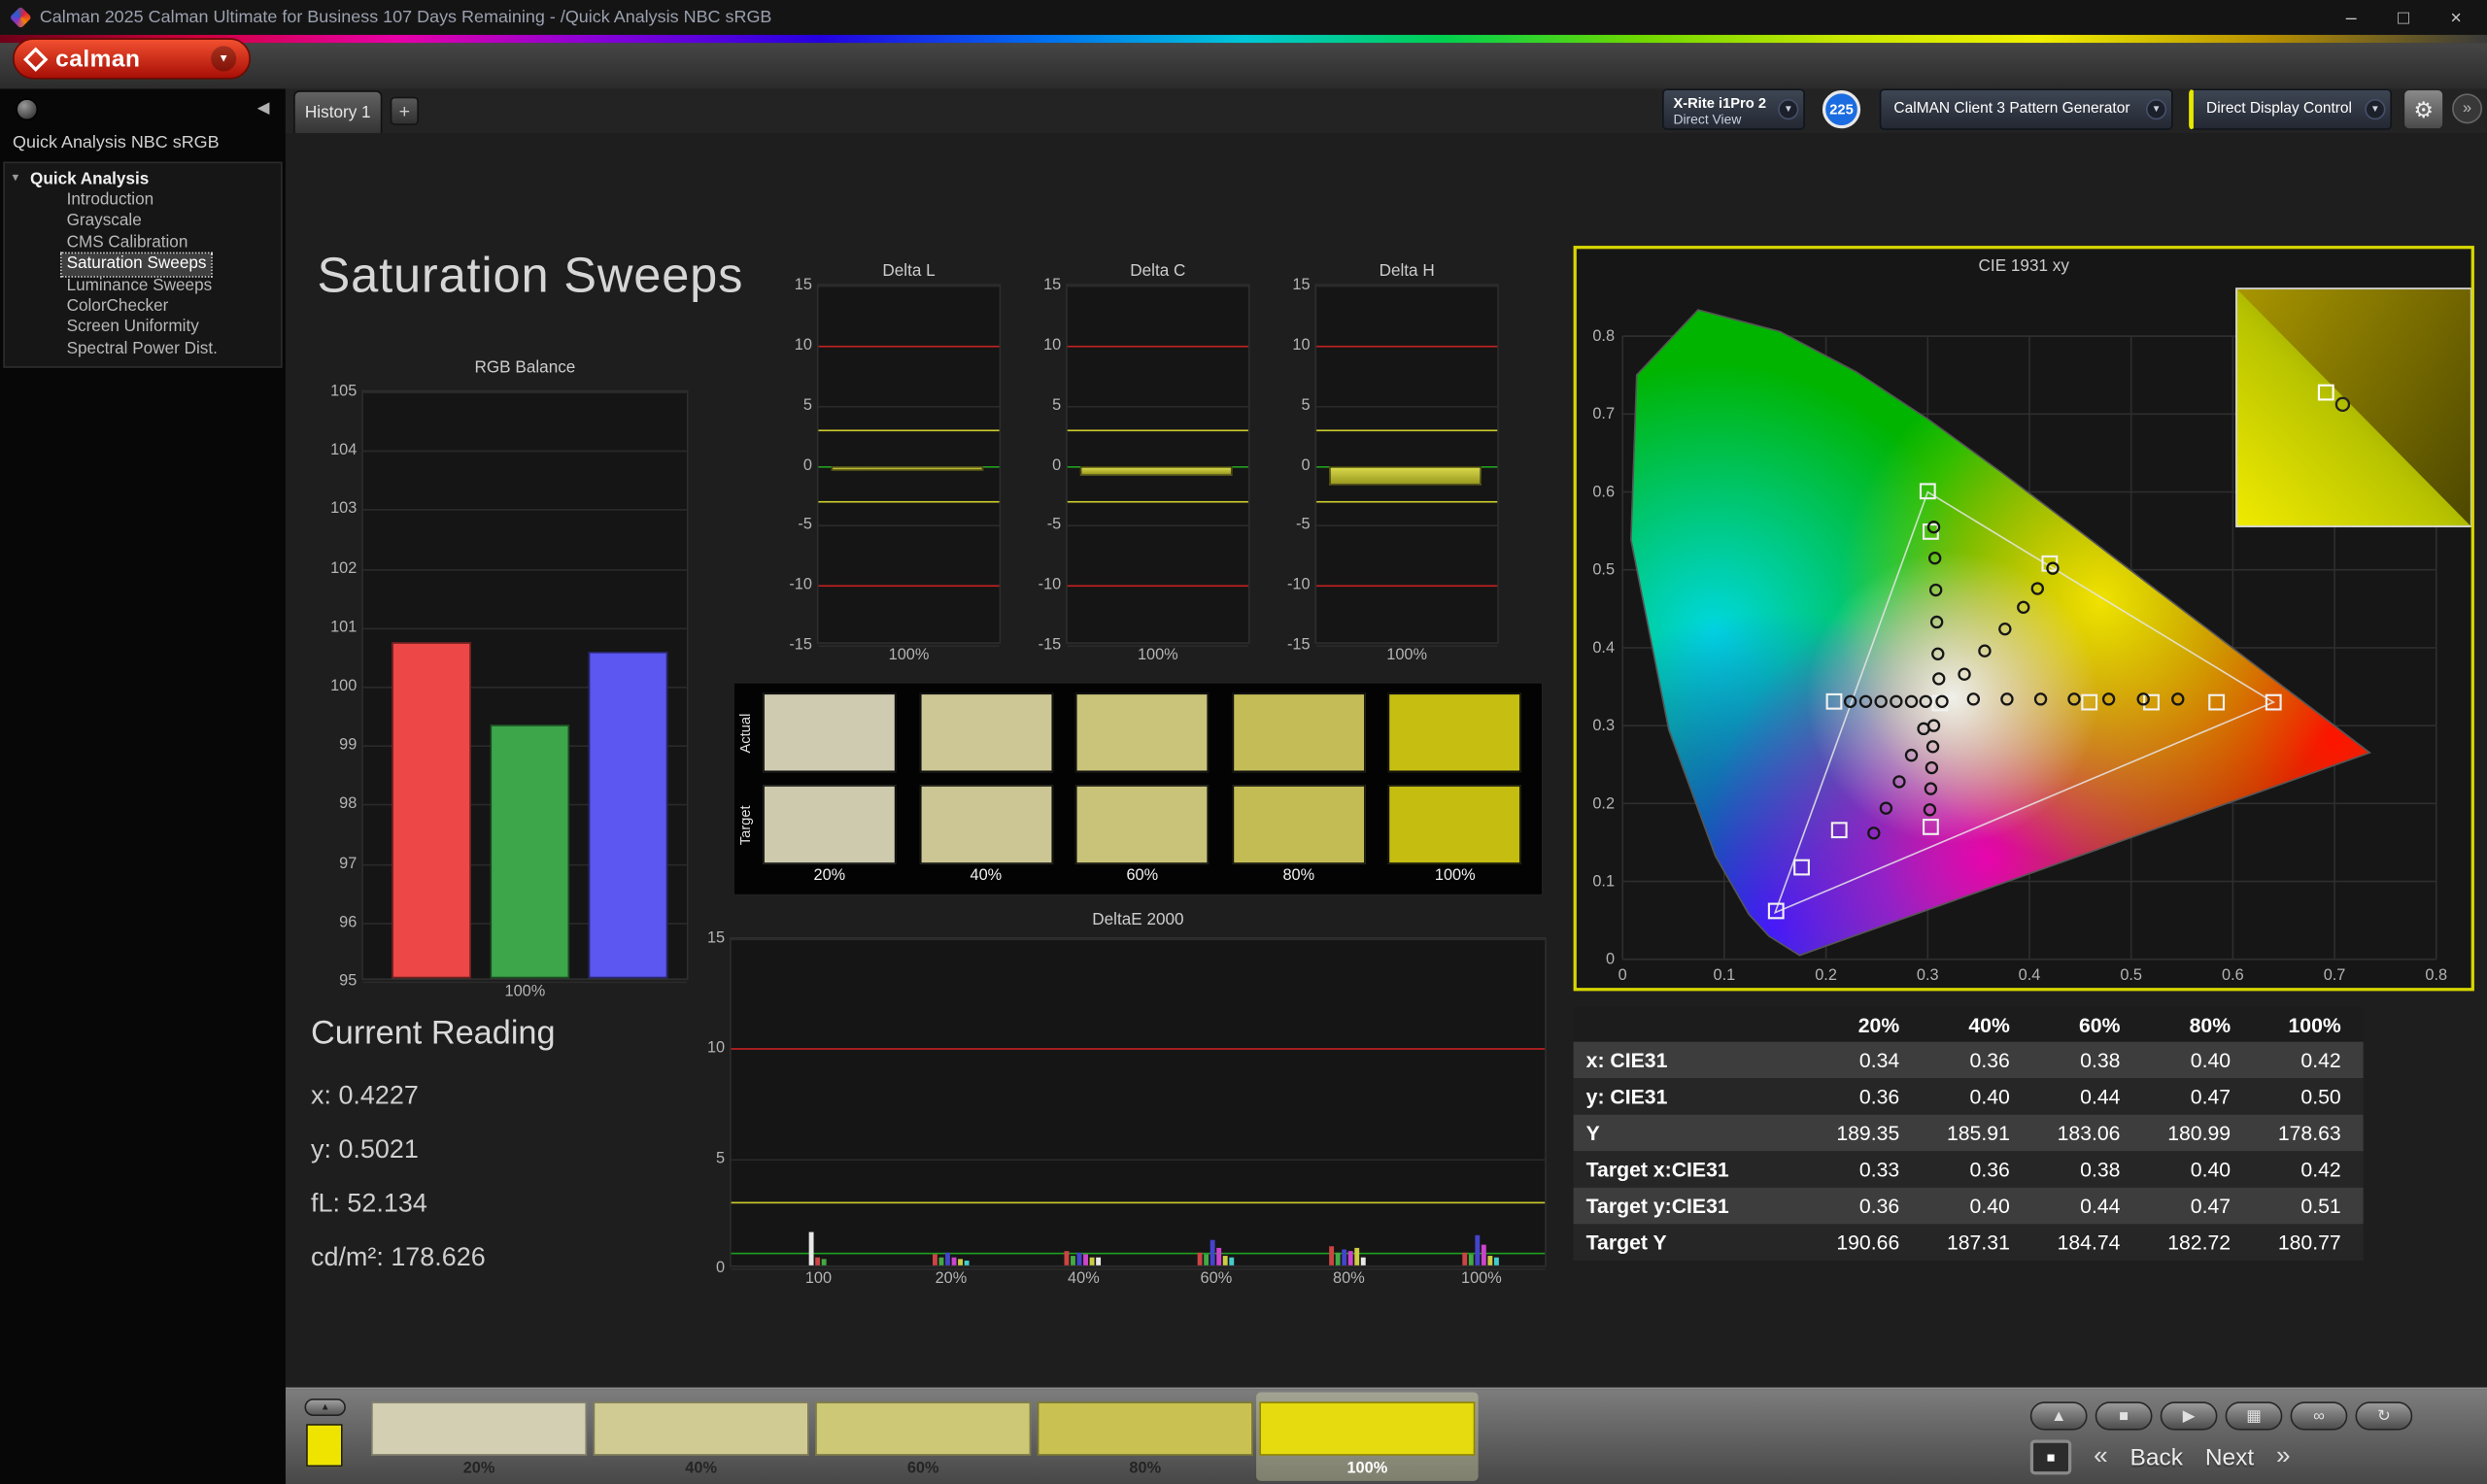  What do you see at coordinates (2291, 109) in the screenshot?
I see `display-control-dropdown: Direct Display Control ▼` at bounding box center [2291, 109].